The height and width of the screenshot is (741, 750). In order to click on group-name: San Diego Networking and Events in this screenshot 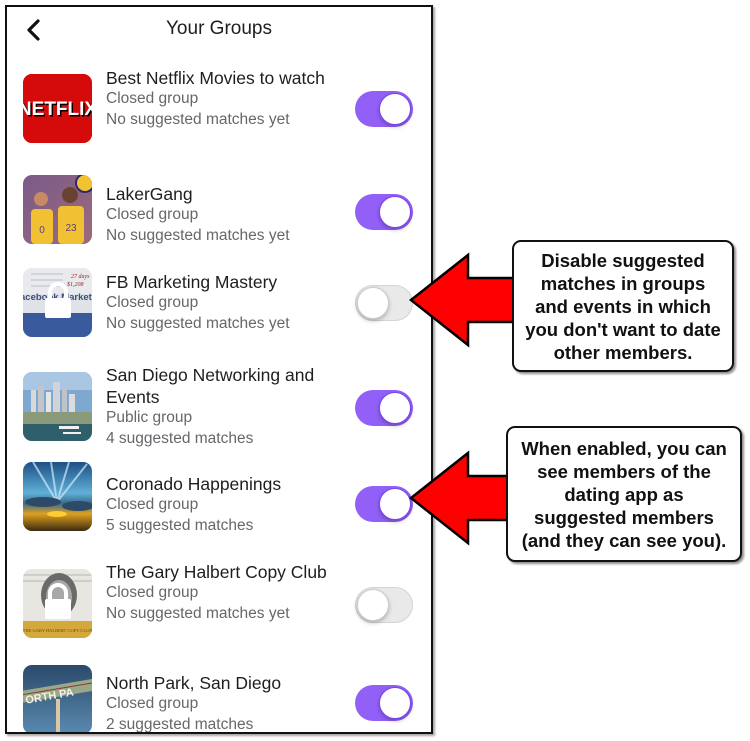, I will do `click(210, 386)`.